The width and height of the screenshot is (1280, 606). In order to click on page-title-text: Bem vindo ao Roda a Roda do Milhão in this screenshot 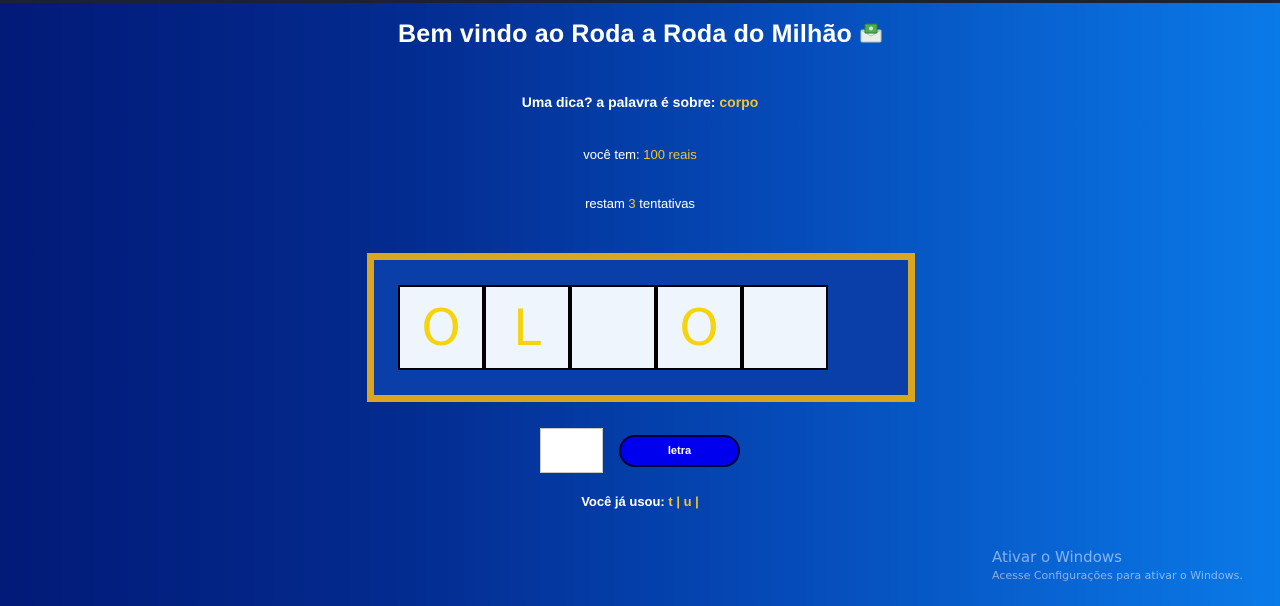, I will do `click(625, 34)`.